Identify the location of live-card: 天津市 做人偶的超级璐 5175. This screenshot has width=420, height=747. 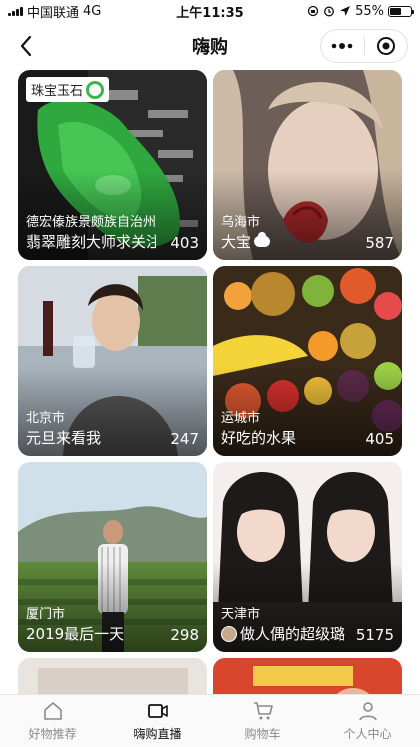
(307, 557).